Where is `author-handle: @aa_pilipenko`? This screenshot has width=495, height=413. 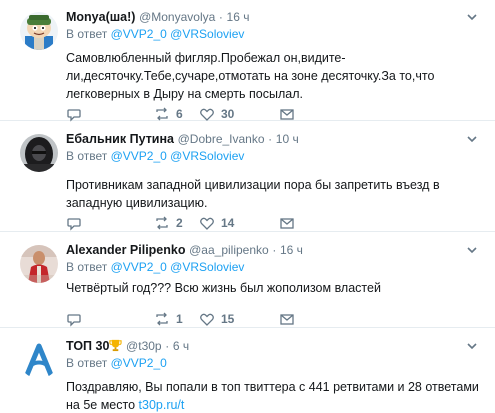 author-handle: @aa_pilipenko is located at coordinates (229, 250).